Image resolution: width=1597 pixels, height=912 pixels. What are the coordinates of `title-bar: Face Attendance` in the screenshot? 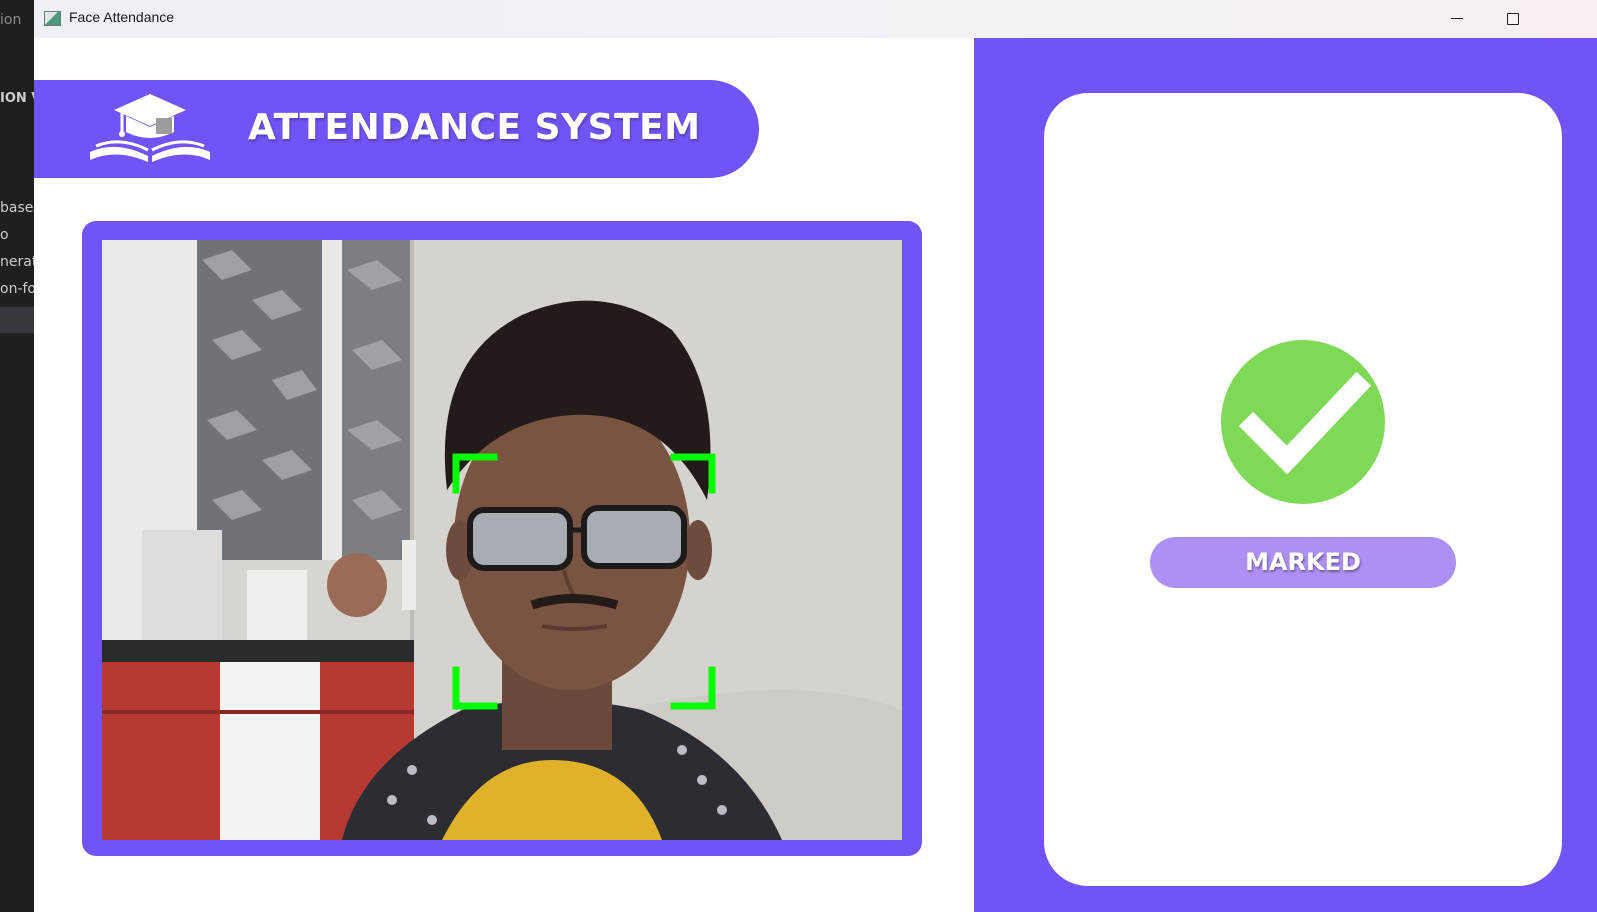 It's located at (815, 19).